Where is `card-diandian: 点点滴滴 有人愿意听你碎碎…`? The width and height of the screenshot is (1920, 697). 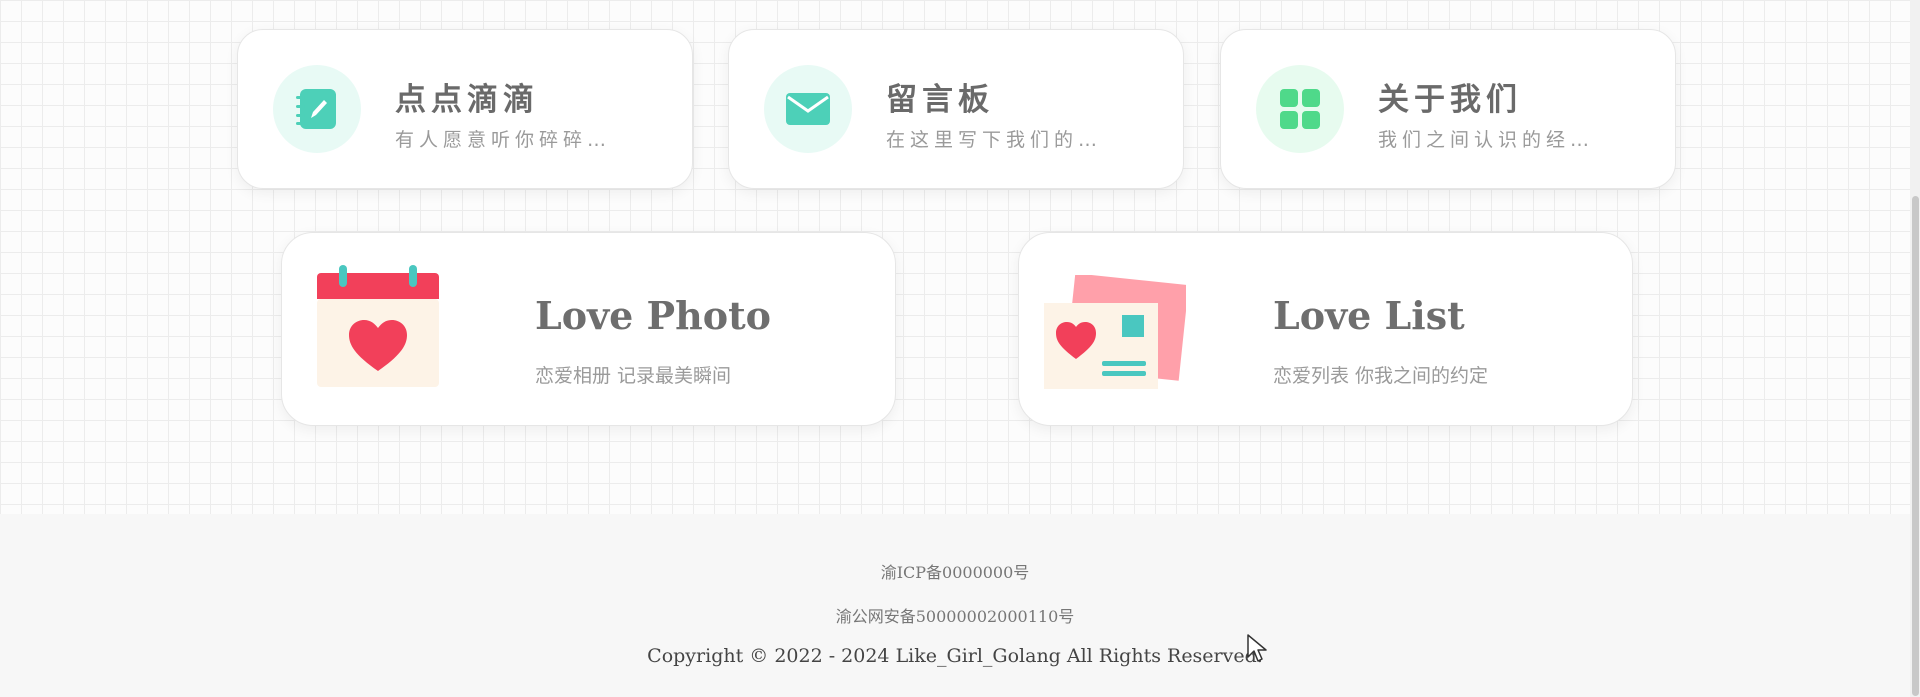 card-diandian: 点点滴滴 有人愿意听你碎碎… is located at coordinates (465, 109).